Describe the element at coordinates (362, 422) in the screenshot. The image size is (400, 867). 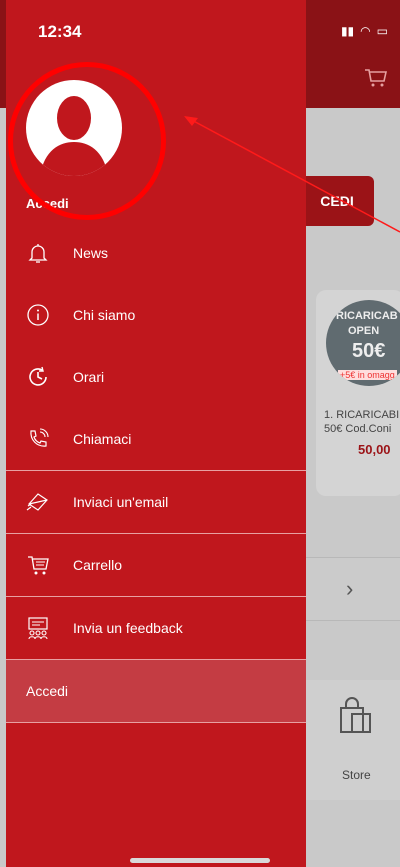
I see `product-name: 1. RICARICABIL 50€ Cod.Coni` at that location.